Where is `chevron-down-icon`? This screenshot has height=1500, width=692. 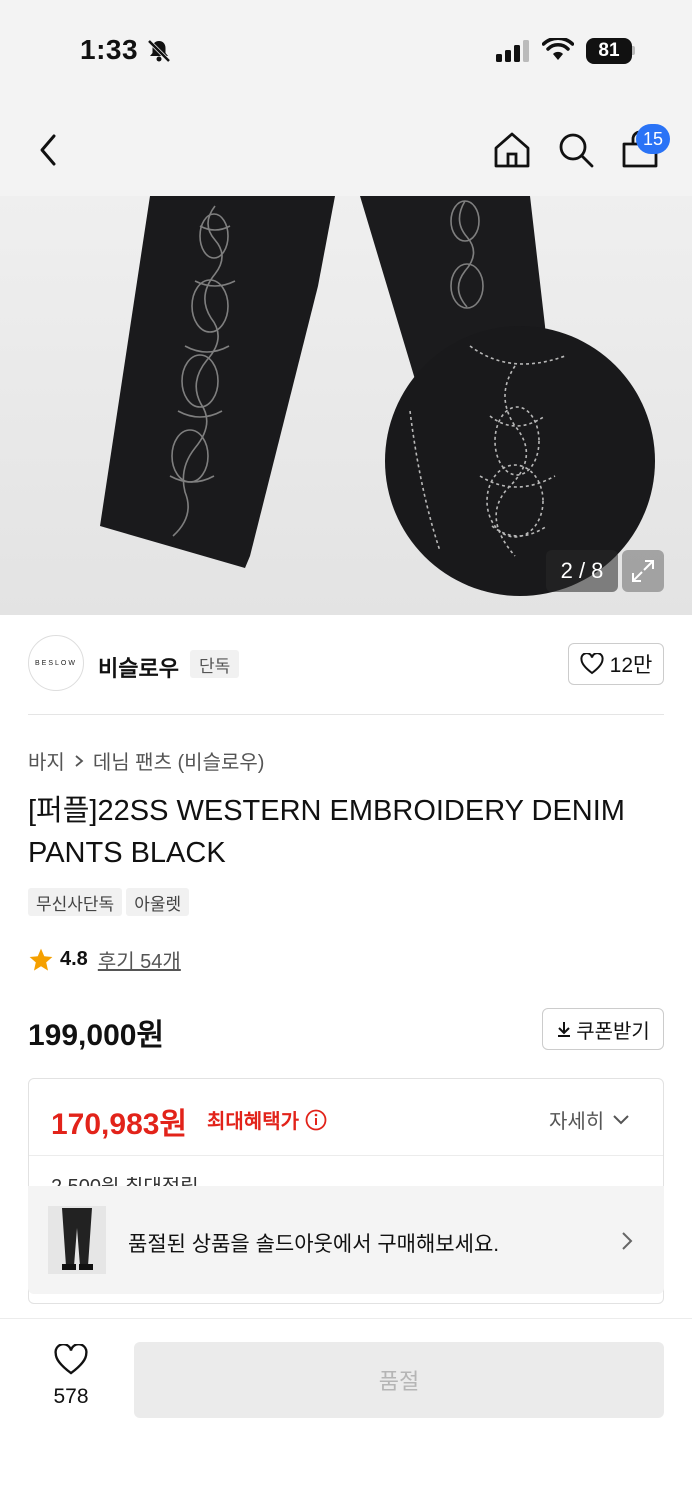 chevron-down-icon is located at coordinates (621, 1119).